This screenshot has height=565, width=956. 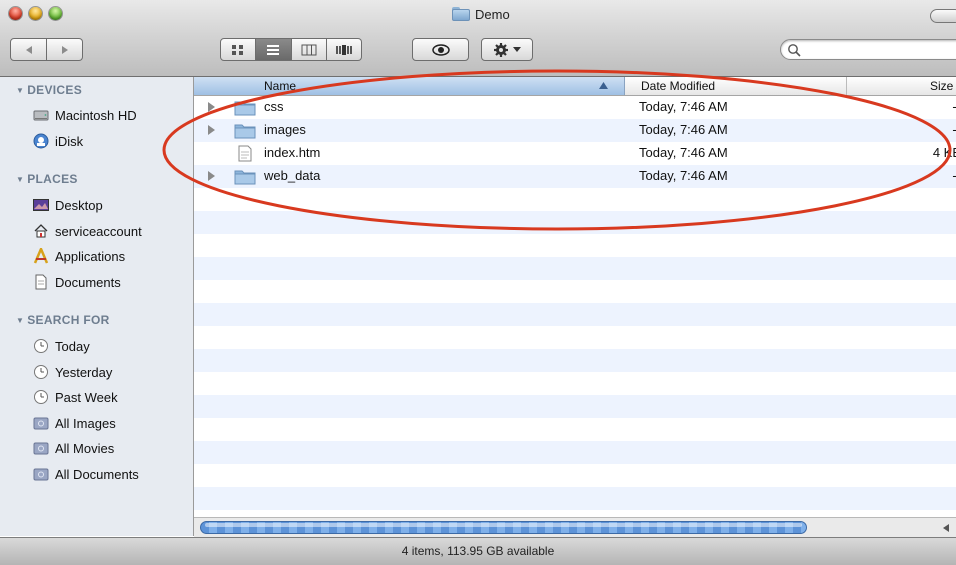 I want to click on icon-view-icon, so click(x=238, y=49).